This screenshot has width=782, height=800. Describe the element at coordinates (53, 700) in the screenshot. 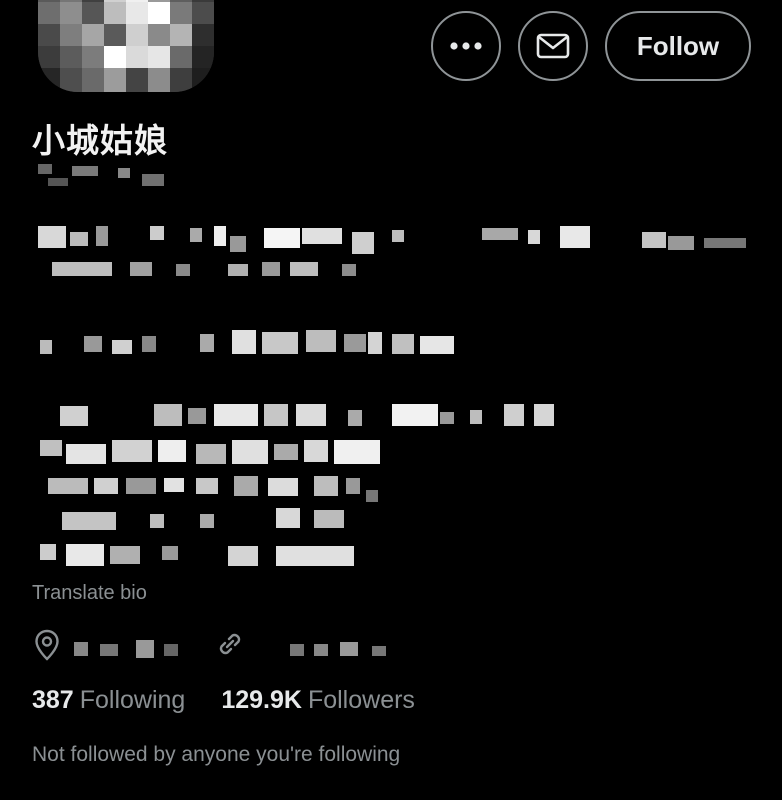

I see `following-count: 387` at that location.